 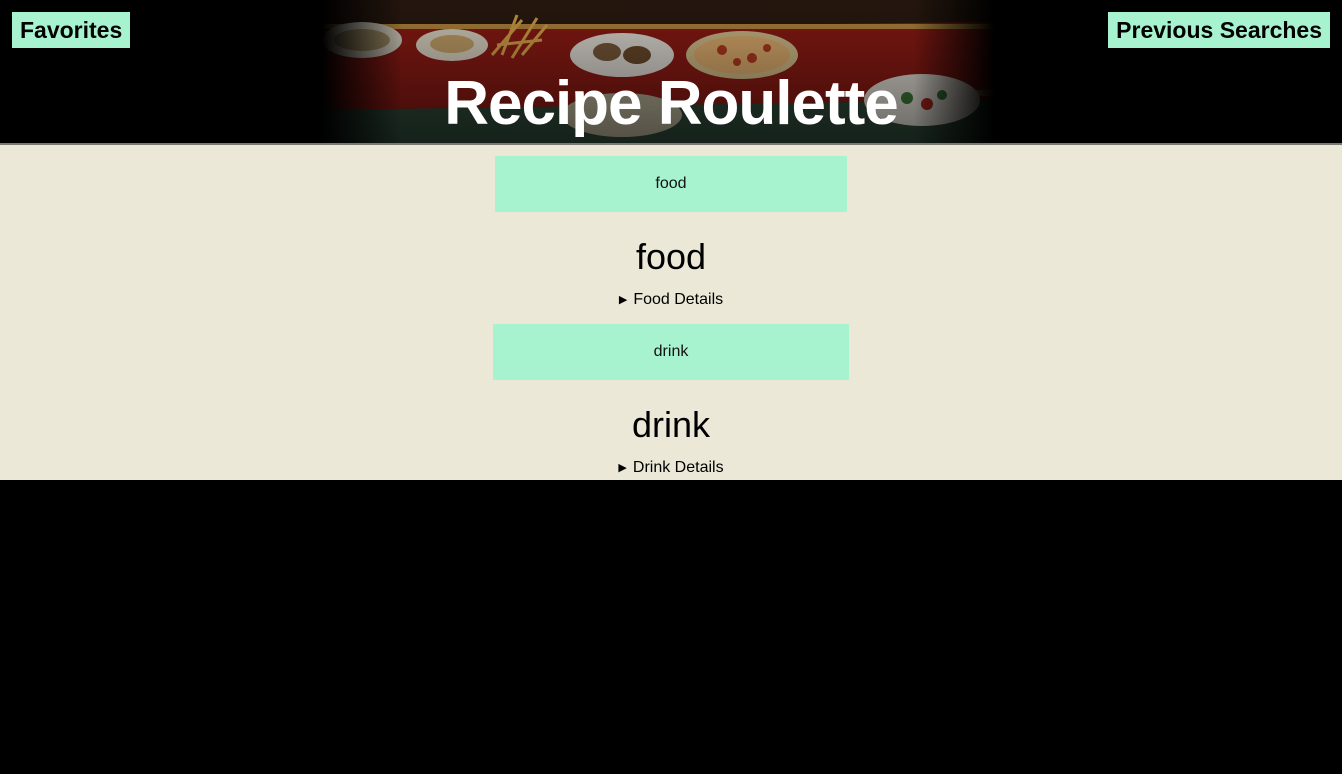 I want to click on drink-heading: drink, so click(x=671, y=424).